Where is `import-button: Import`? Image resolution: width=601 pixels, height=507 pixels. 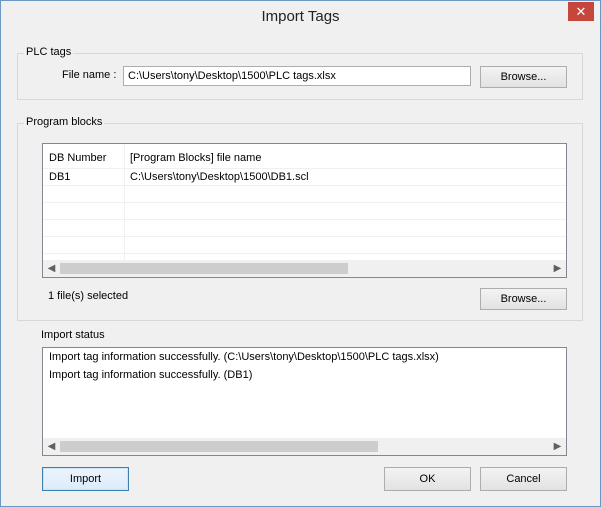 import-button: Import is located at coordinates (85, 479).